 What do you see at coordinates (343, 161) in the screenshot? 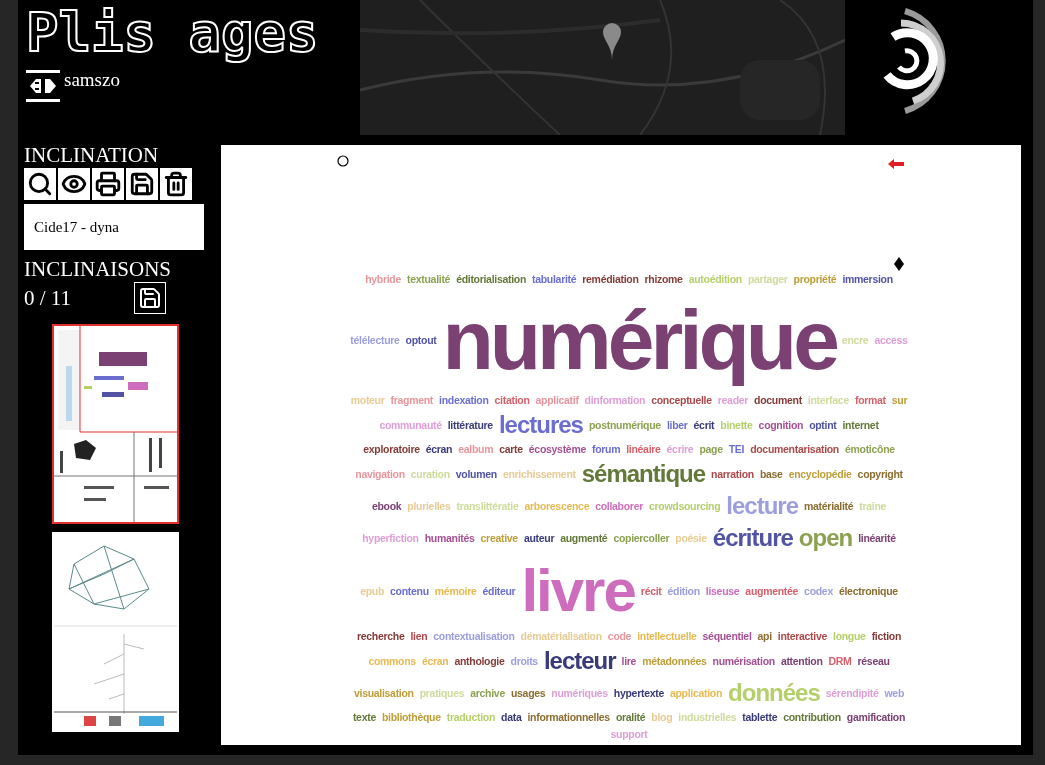
I see `circle-icon` at bounding box center [343, 161].